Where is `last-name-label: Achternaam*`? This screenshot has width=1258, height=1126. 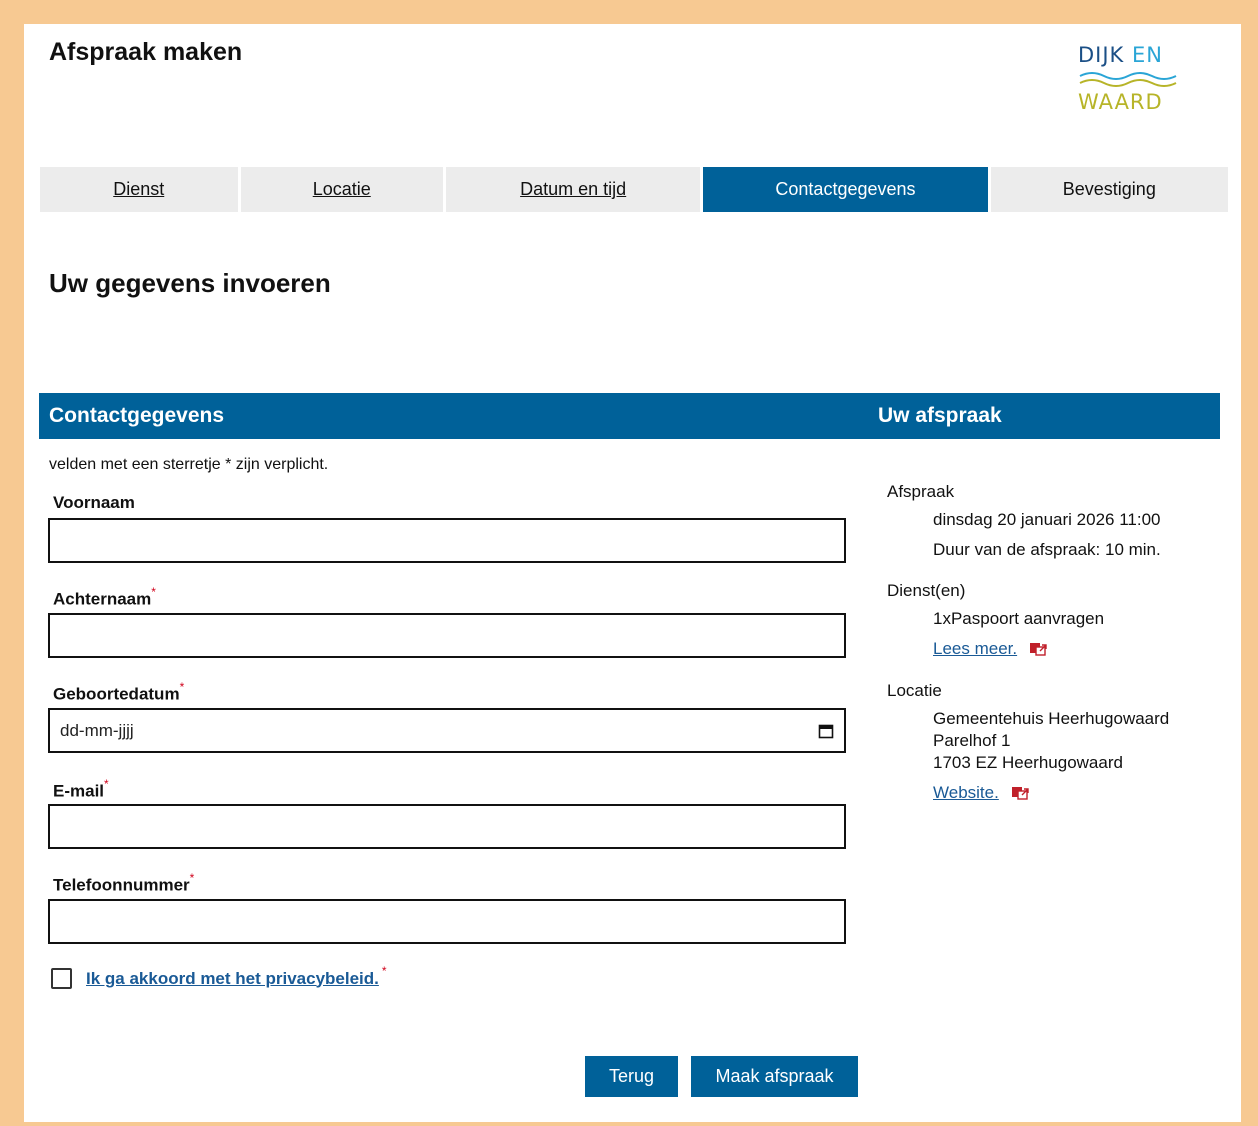
last-name-label: Achternaam* is located at coordinates (104, 597).